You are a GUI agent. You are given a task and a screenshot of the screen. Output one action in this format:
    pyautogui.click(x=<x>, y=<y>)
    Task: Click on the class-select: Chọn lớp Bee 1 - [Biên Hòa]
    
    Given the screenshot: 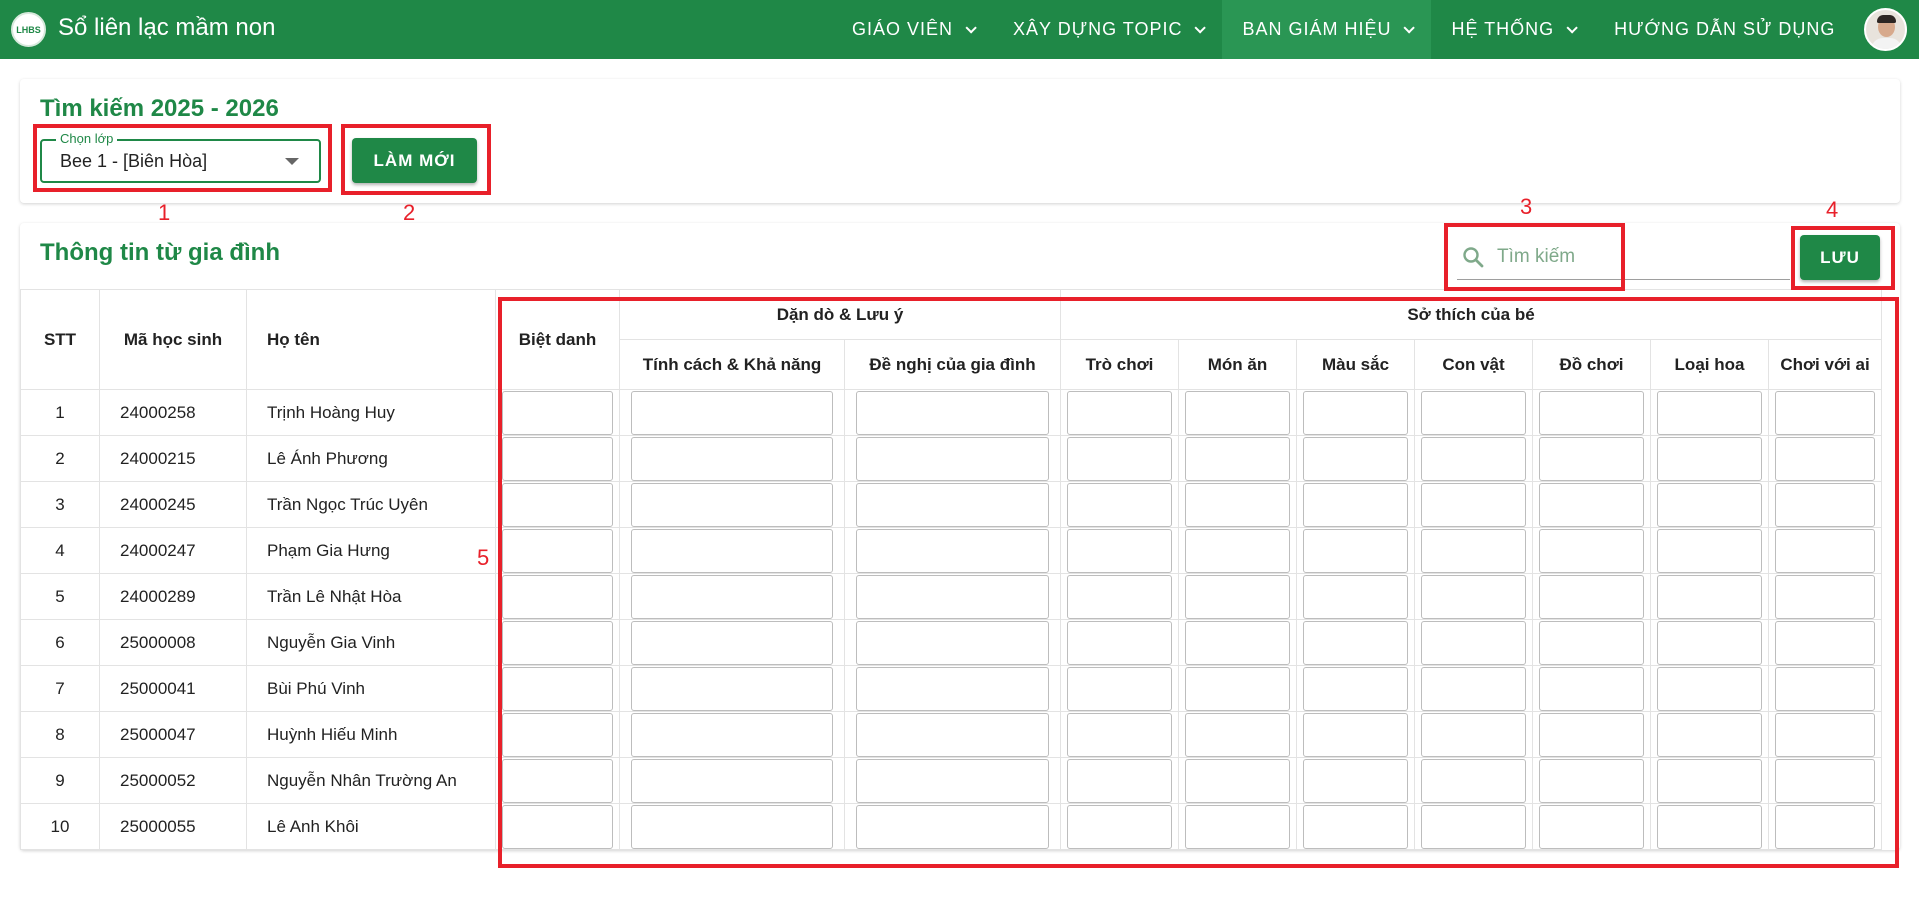 What is the action you would take?
    pyautogui.click(x=180, y=157)
    